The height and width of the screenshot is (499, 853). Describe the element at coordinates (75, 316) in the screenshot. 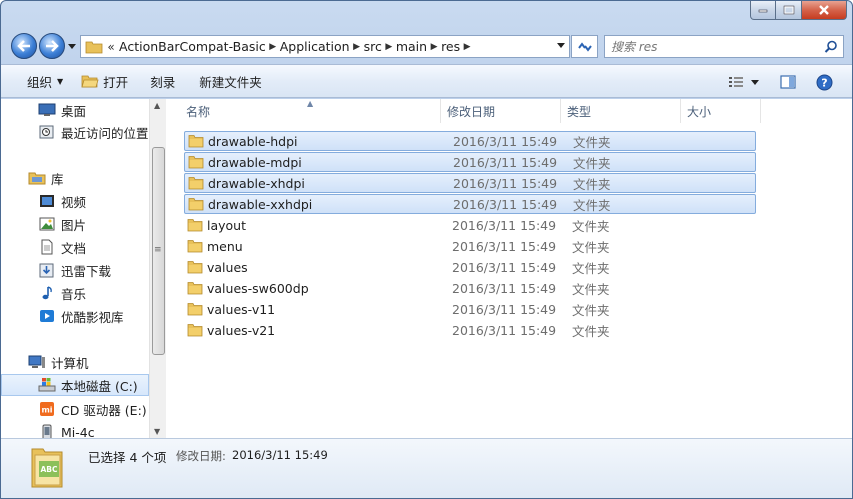

I see `sidebar-item-youku: 优酷影视库` at that location.